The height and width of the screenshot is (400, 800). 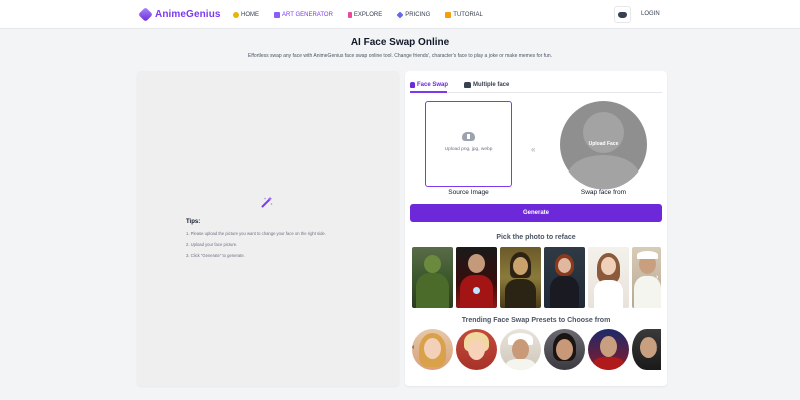 I want to click on tab-face-swap-label: Face Swap, so click(x=433, y=85).